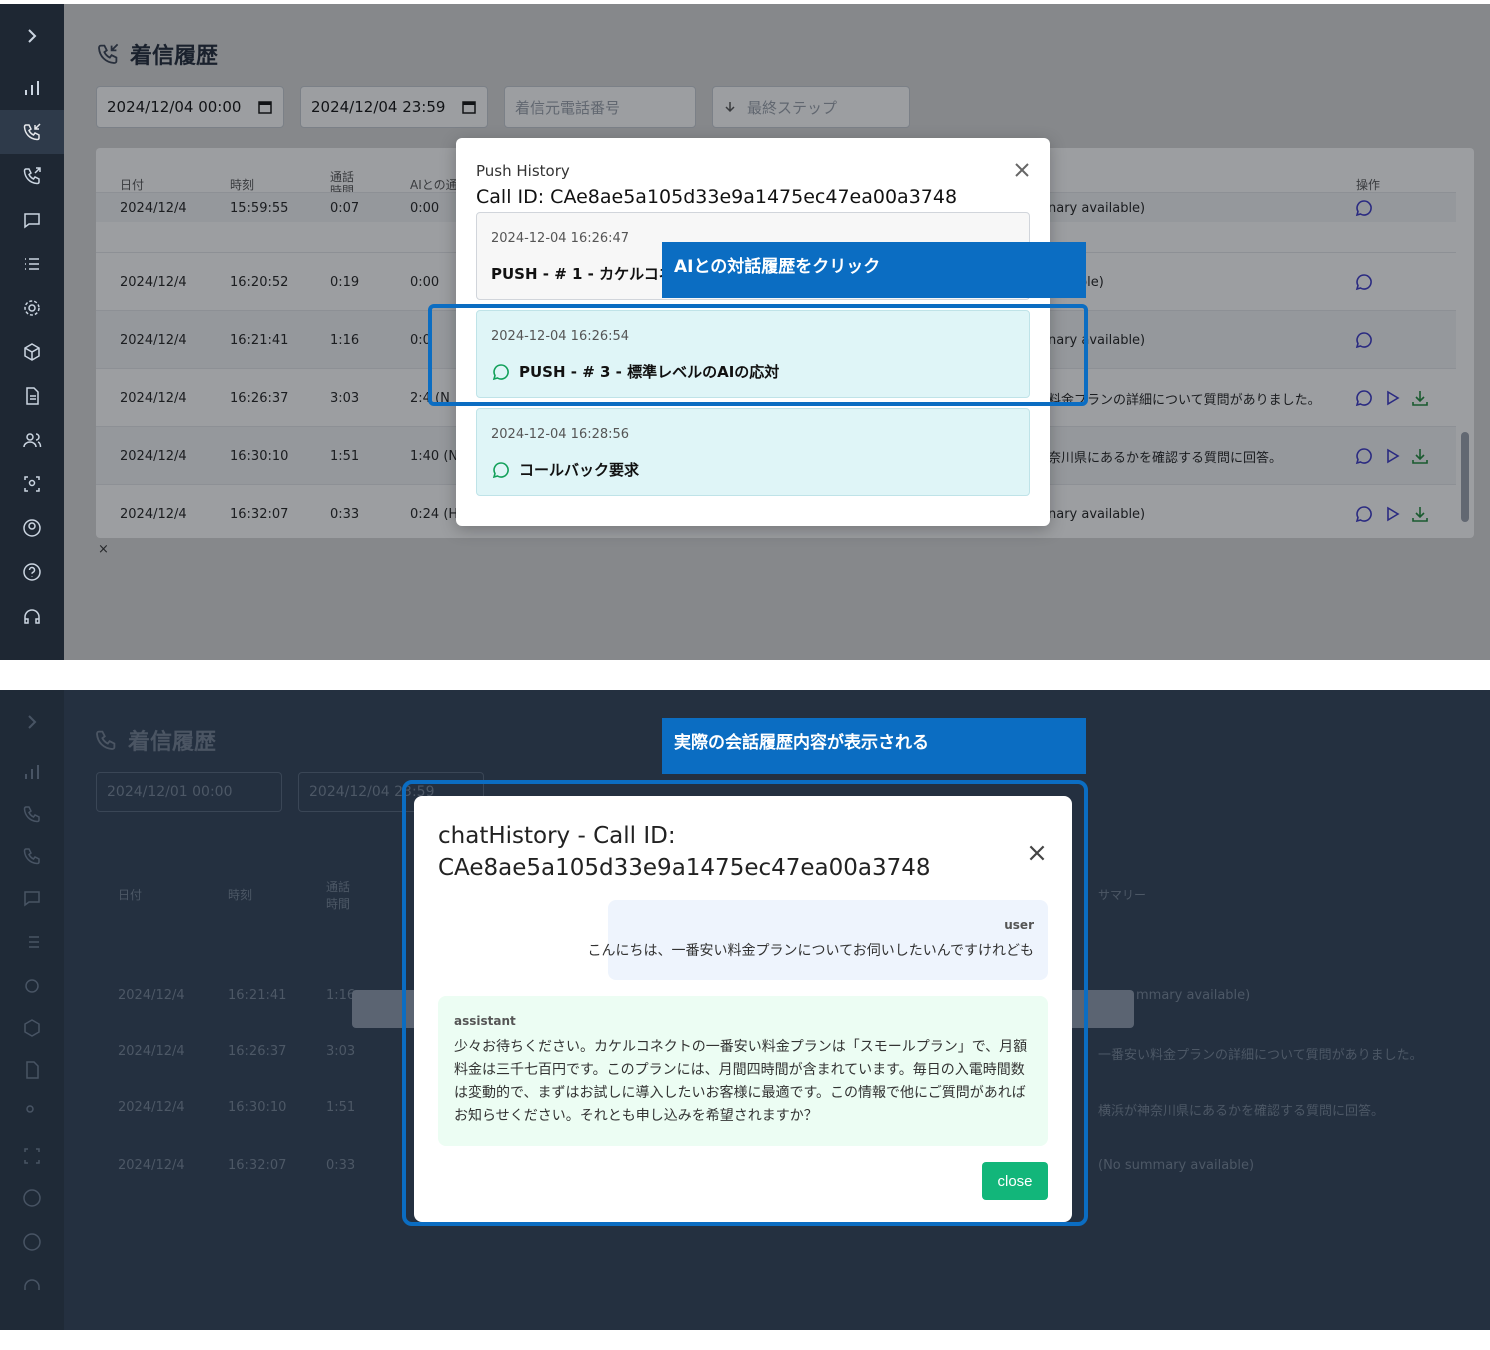 The height and width of the screenshot is (1350, 1490). I want to click on push-item: 2024-12-04 16:28:56 コールバック要求, so click(753, 452).